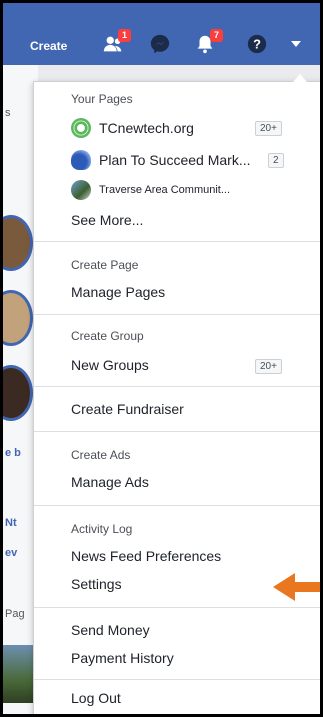 The height and width of the screenshot is (717, 323). I want to click on page-count-badge: 2, so click(276, 160).